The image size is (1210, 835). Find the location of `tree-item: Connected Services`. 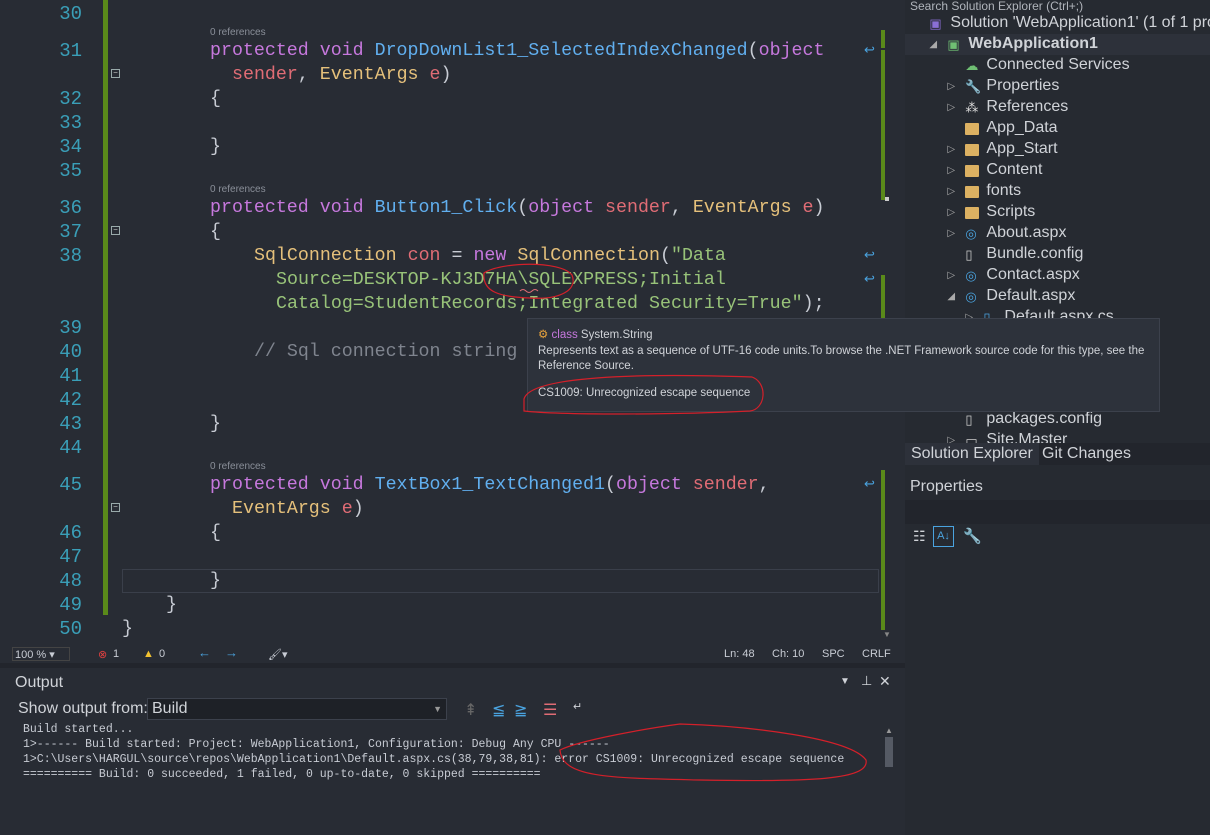

tree-item: Connected Services is located at coordinates (1057, 65).